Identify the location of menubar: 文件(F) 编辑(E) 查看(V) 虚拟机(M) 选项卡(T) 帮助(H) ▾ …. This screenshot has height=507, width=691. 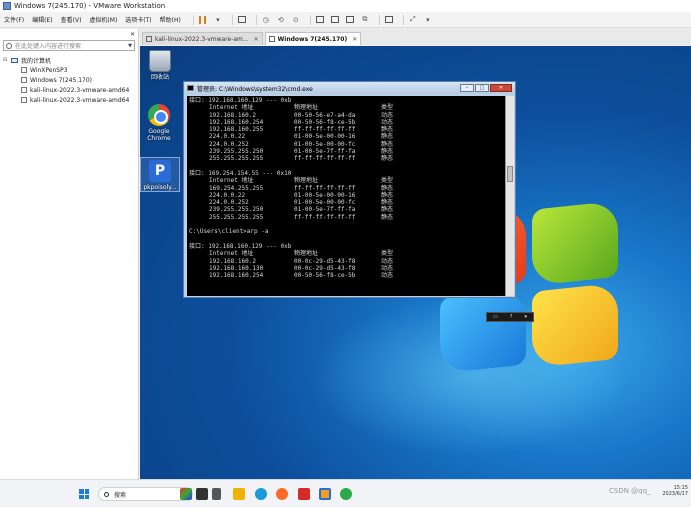
(345, 20).